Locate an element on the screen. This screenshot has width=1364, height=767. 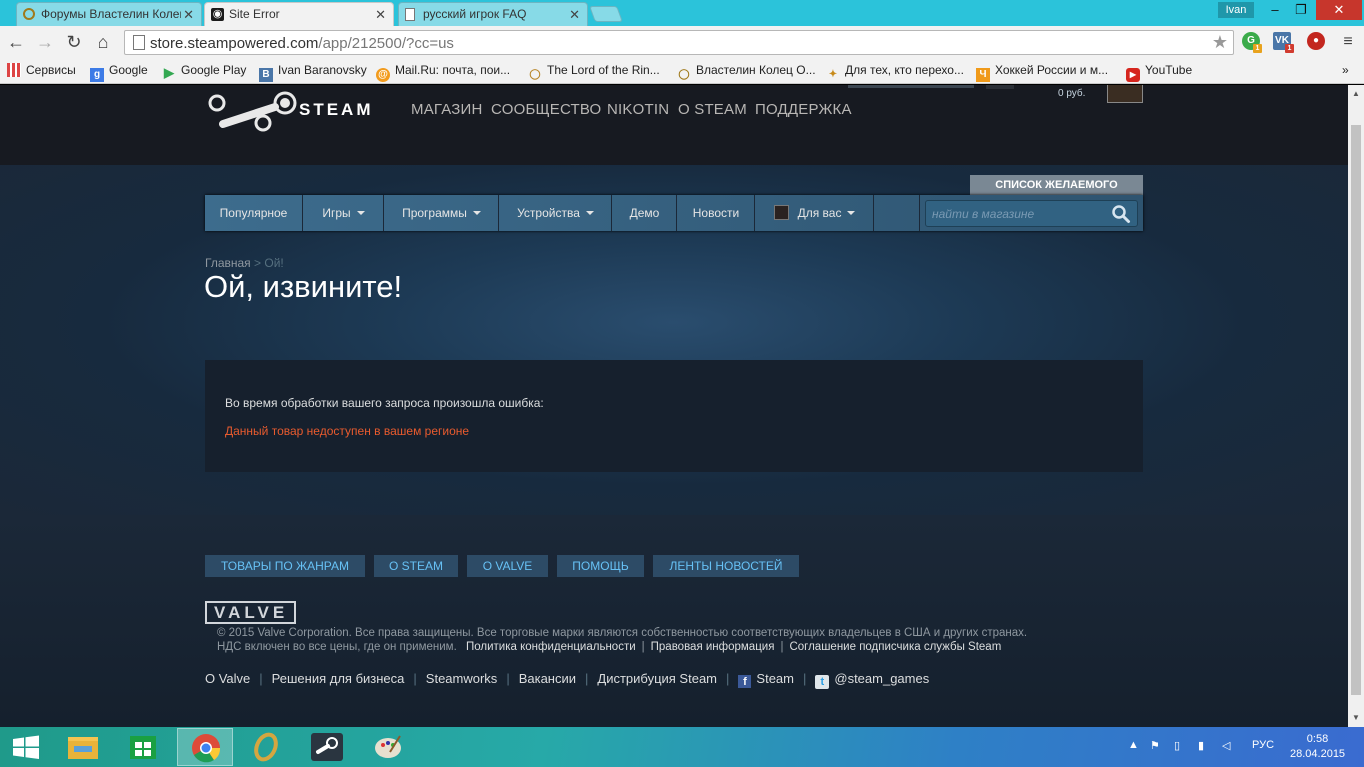
chrome-icon is located at coordinates (205, 747).